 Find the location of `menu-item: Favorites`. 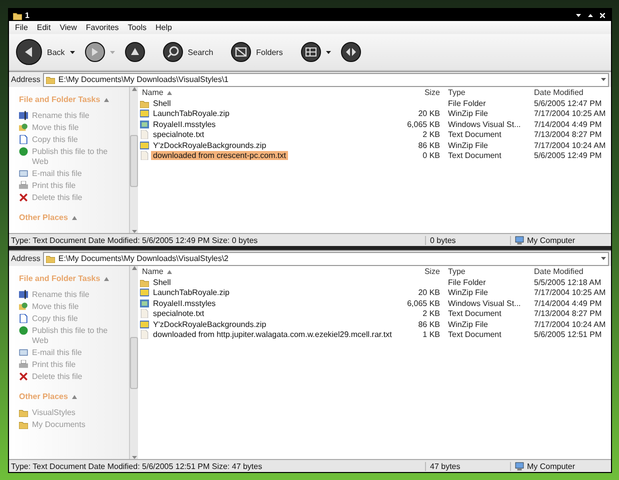

menu-item: Favorites is located at coordinates (102, 27).